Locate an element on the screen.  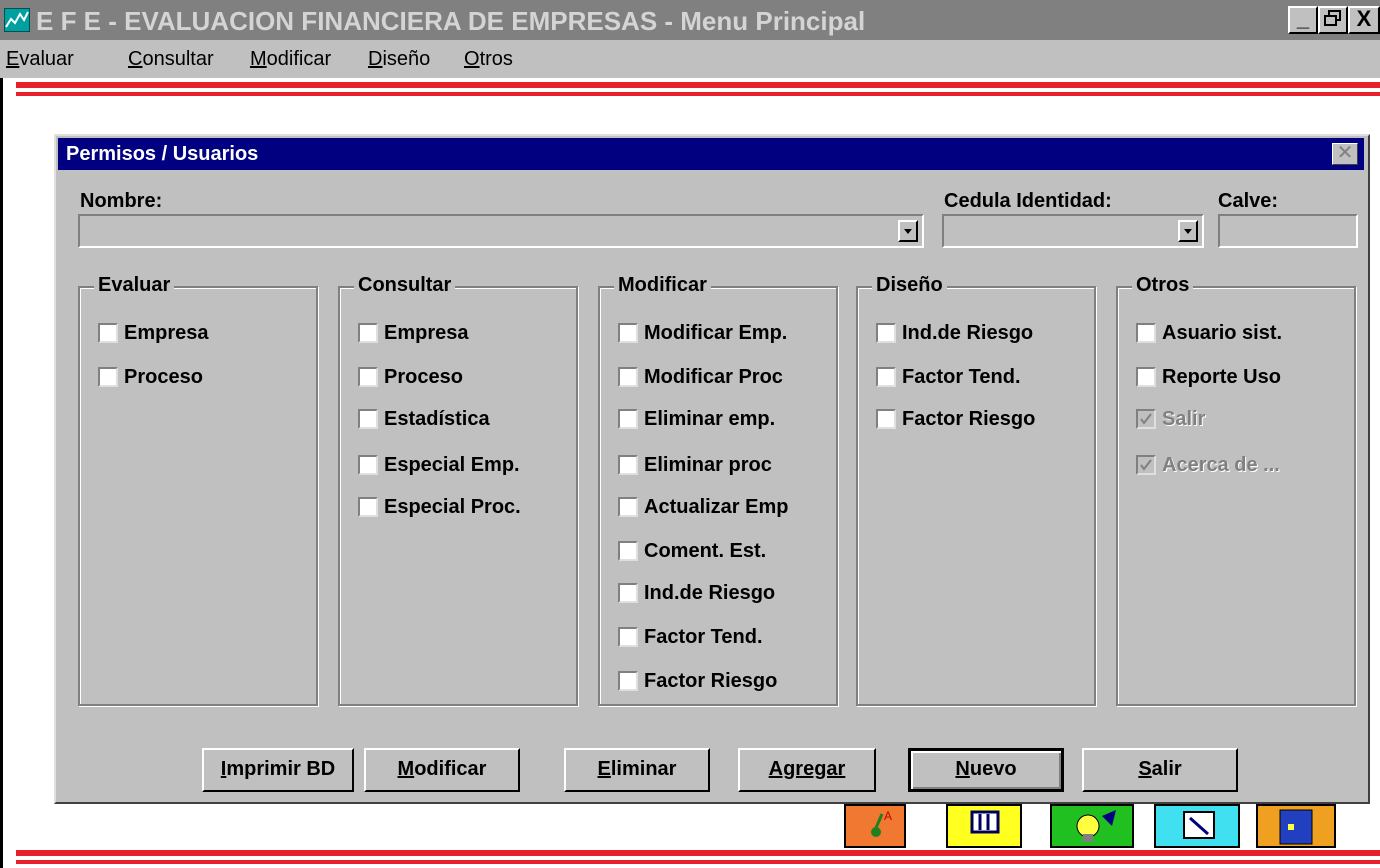
menu-bar: Evaluar Consultar Modificar Diseño Otros is located at coordinates (690, 59).